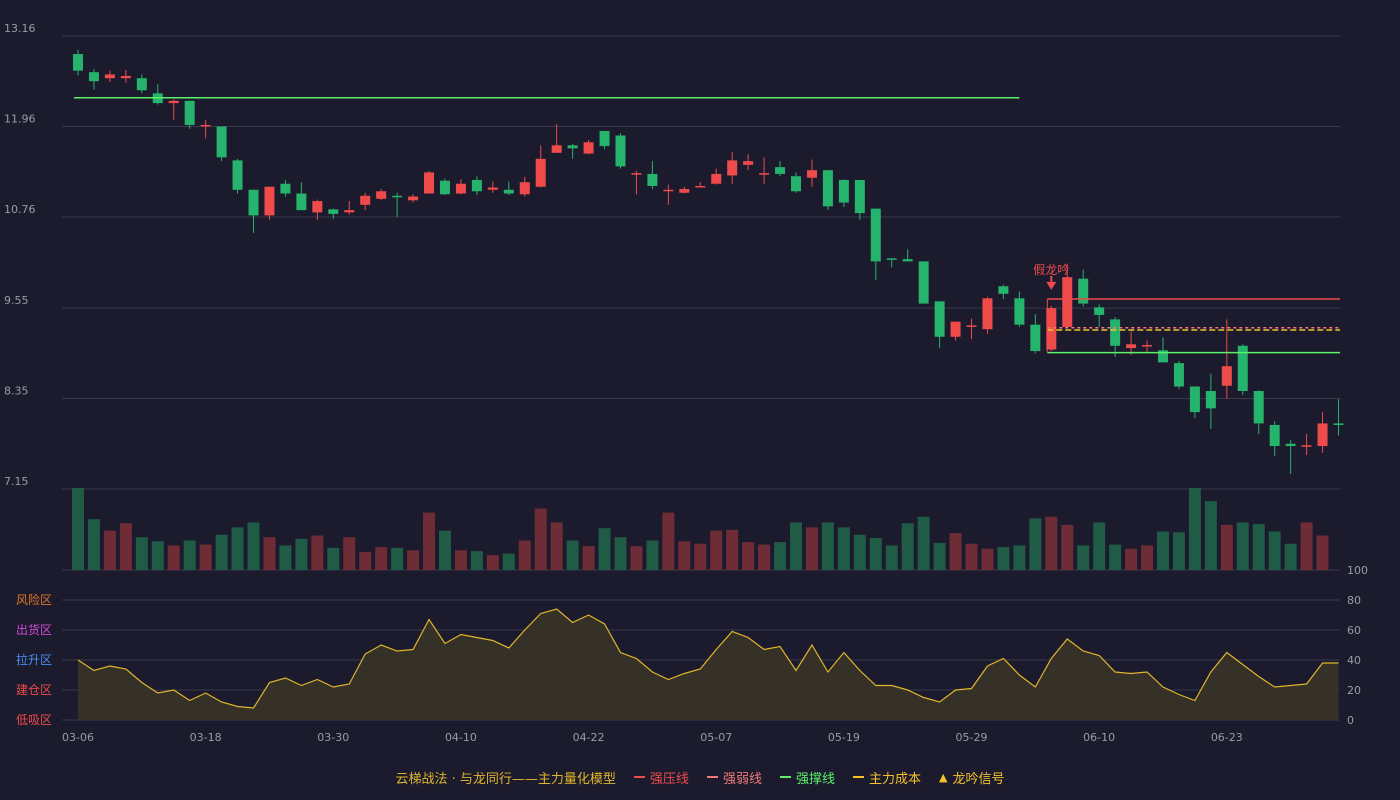  What do you see at coordinates (894, 779) in the screenshot?
I see `legend-label-cost: 主力成本` at bounding box center [894, 779].